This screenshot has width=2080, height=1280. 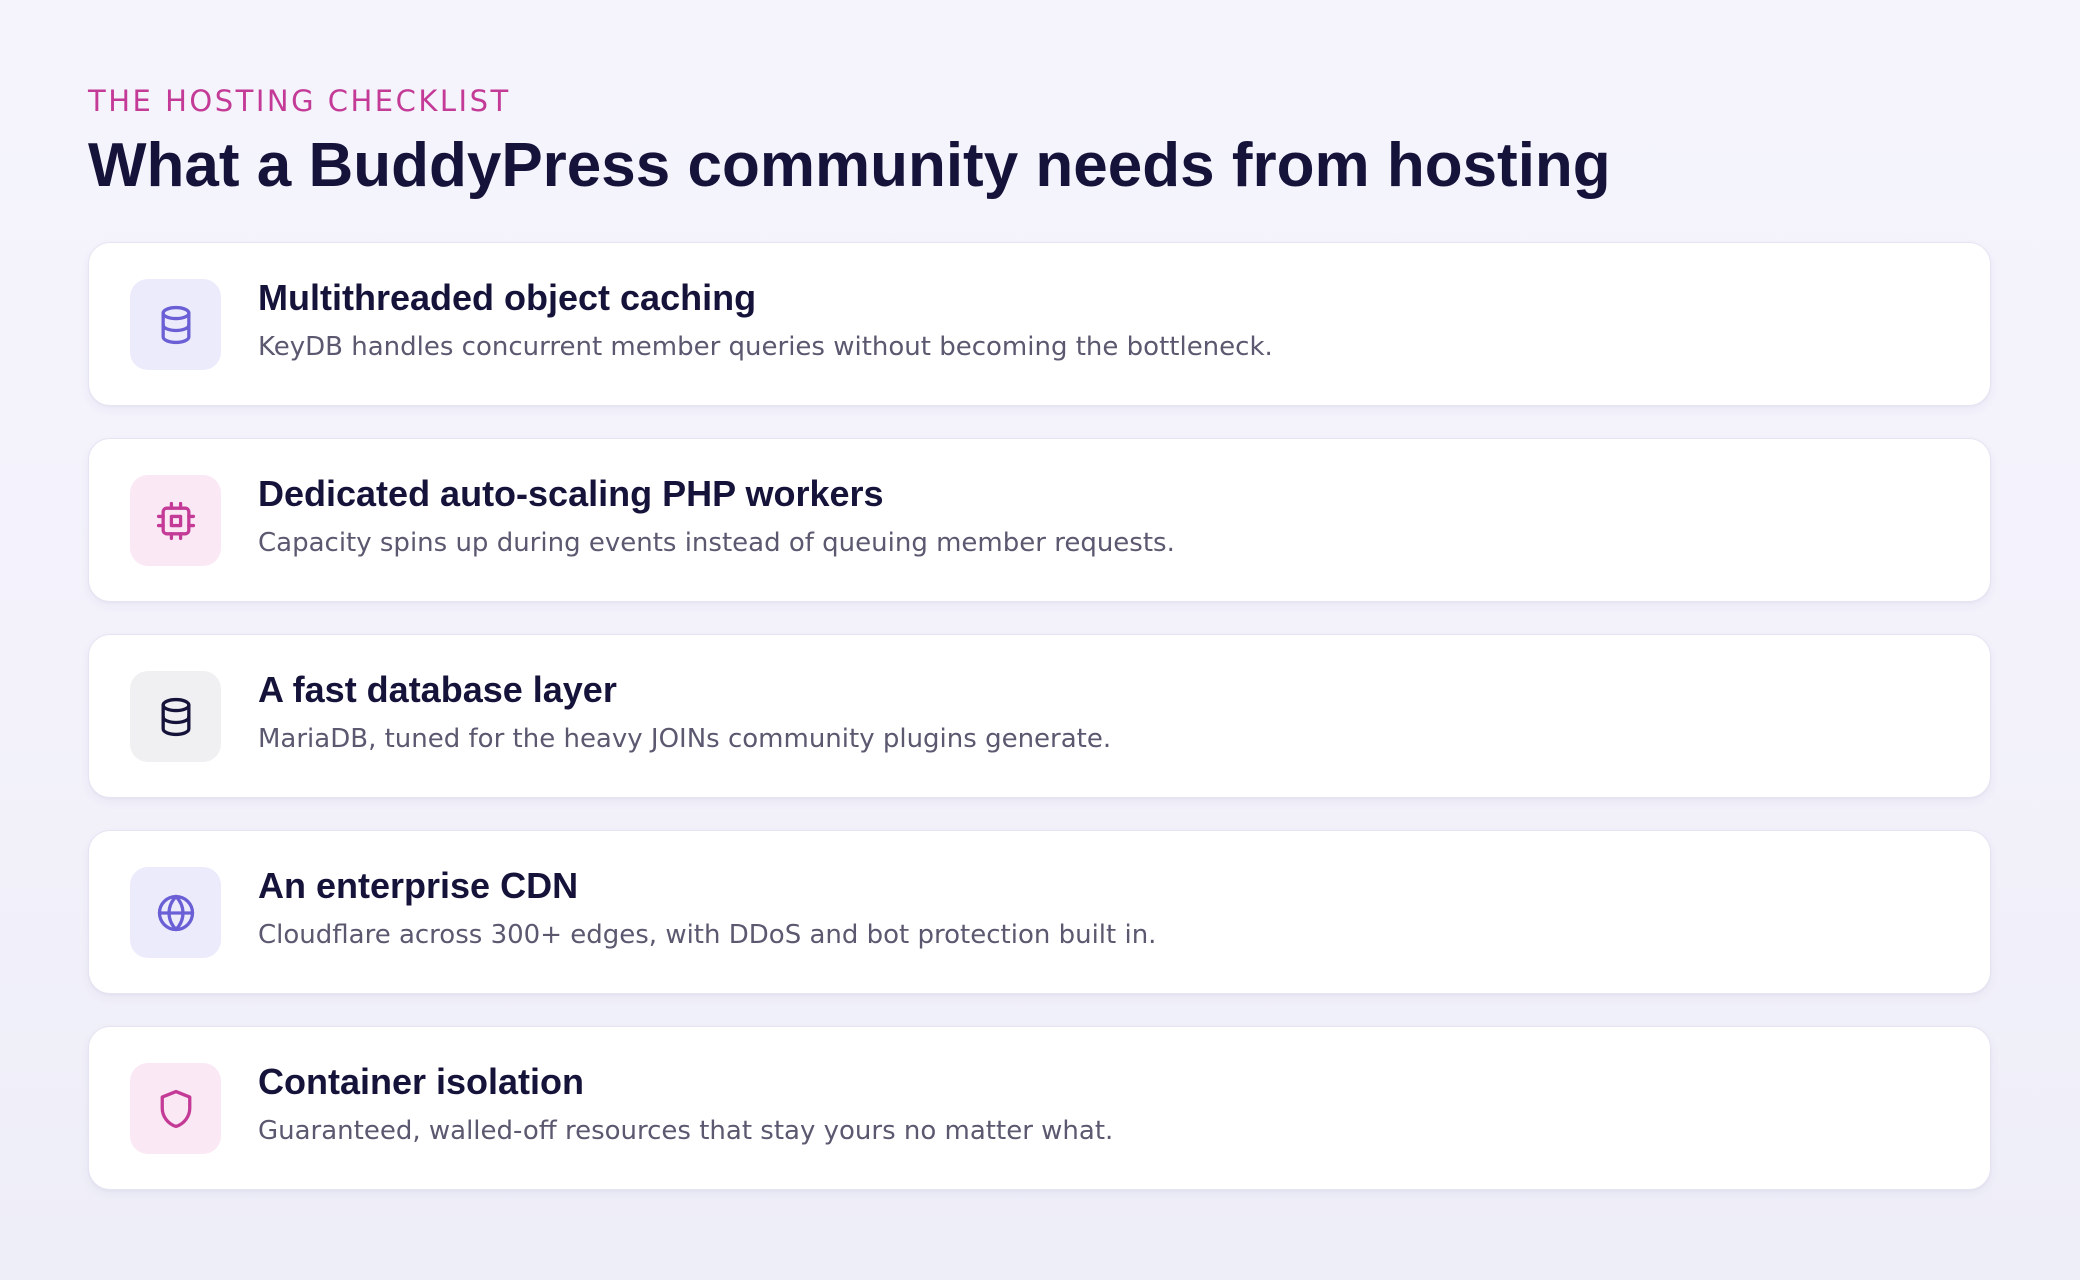 What do you see at coordinates (421, 1081) in the screenshot?
I see `card-title: Container isolation` at bounding box center [421, 1081].